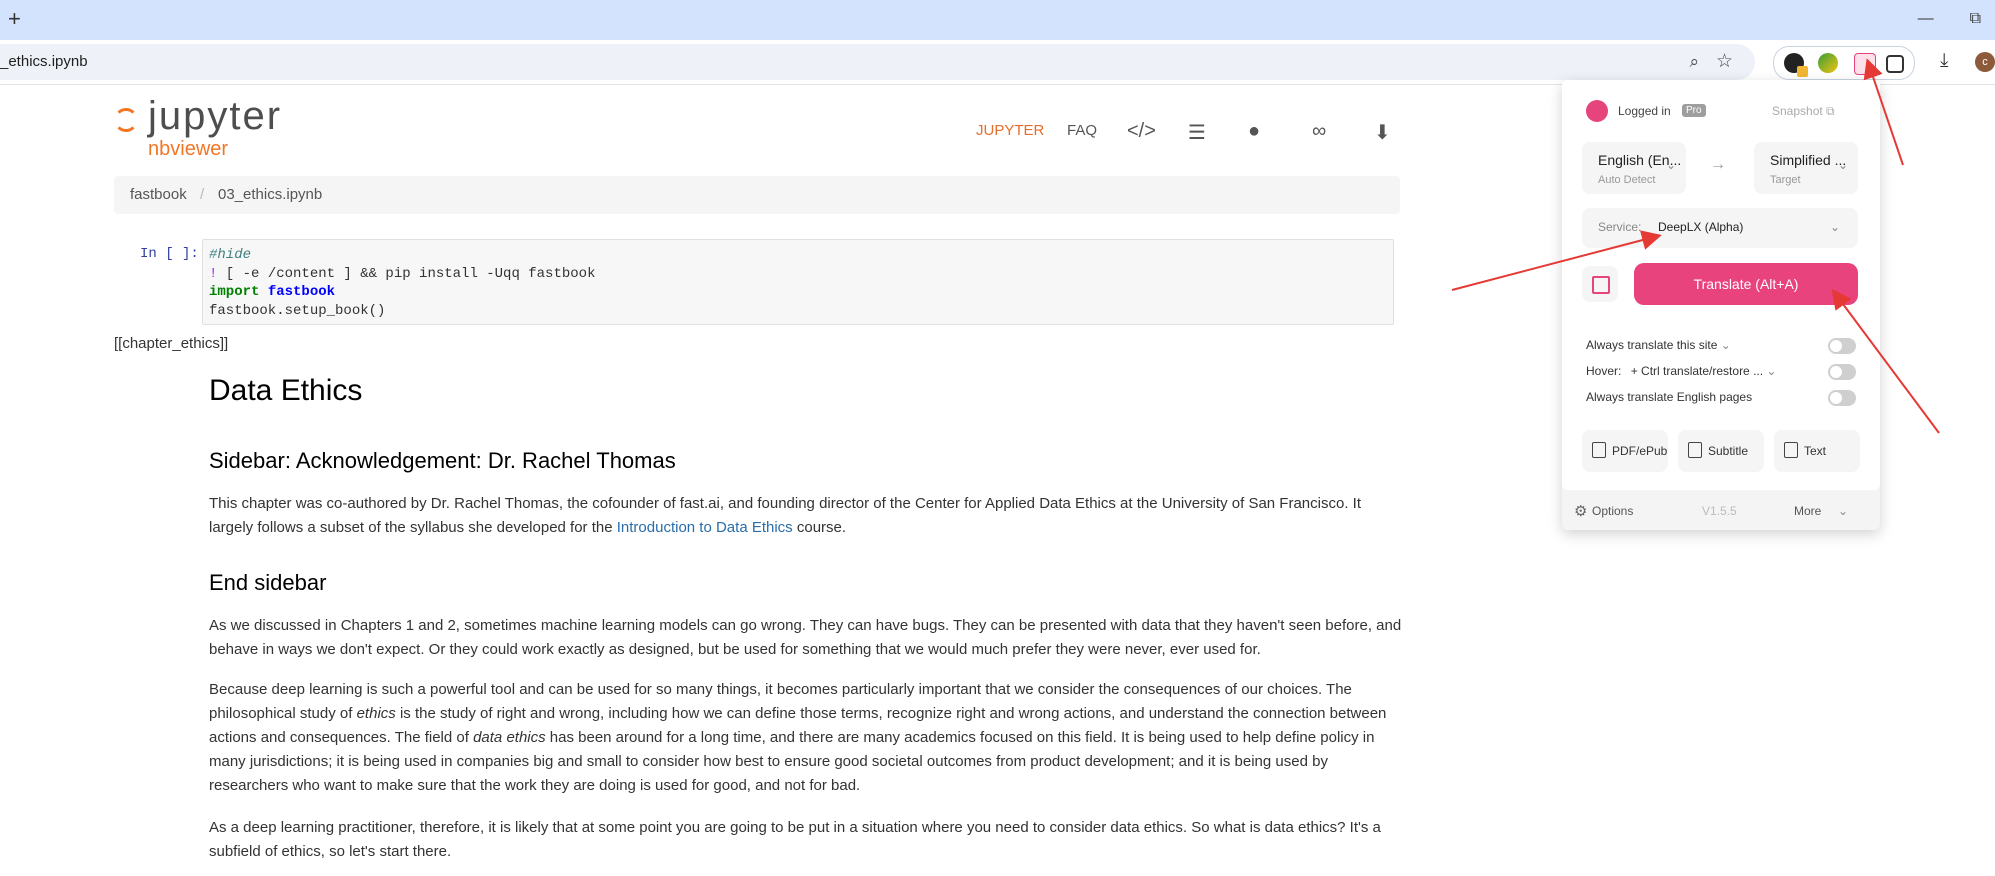 Image resolution: width=1995 pixels, height=876 pixels. Describe the element at coordinates (230, 255) in the screenshot. I see `code-line-1: #hide` at that location.